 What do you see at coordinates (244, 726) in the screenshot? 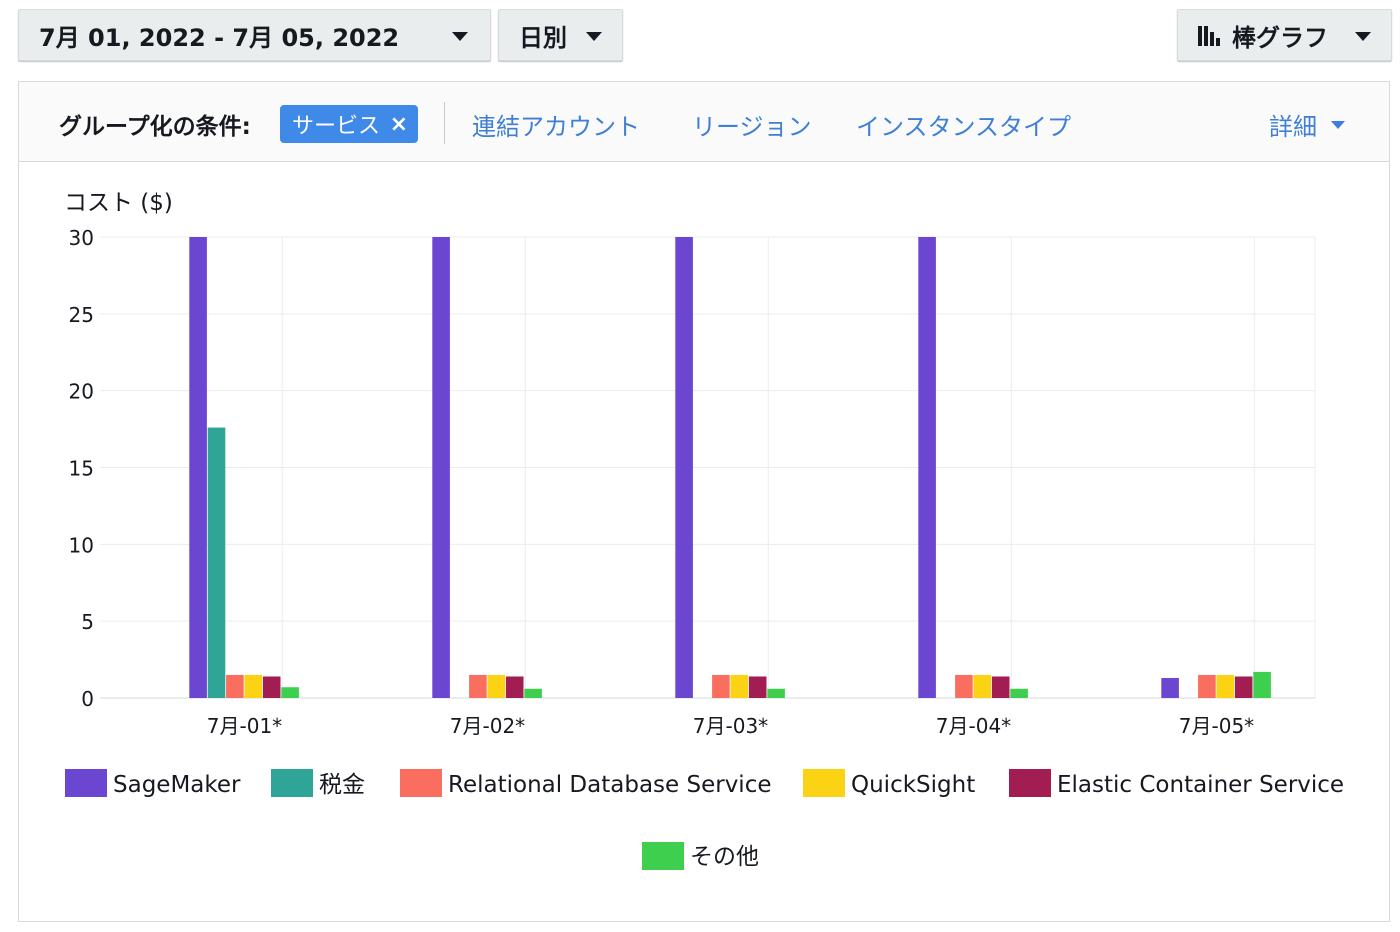
I see `x-tick-label: 7月-01*` at bounding box center [244, 726].